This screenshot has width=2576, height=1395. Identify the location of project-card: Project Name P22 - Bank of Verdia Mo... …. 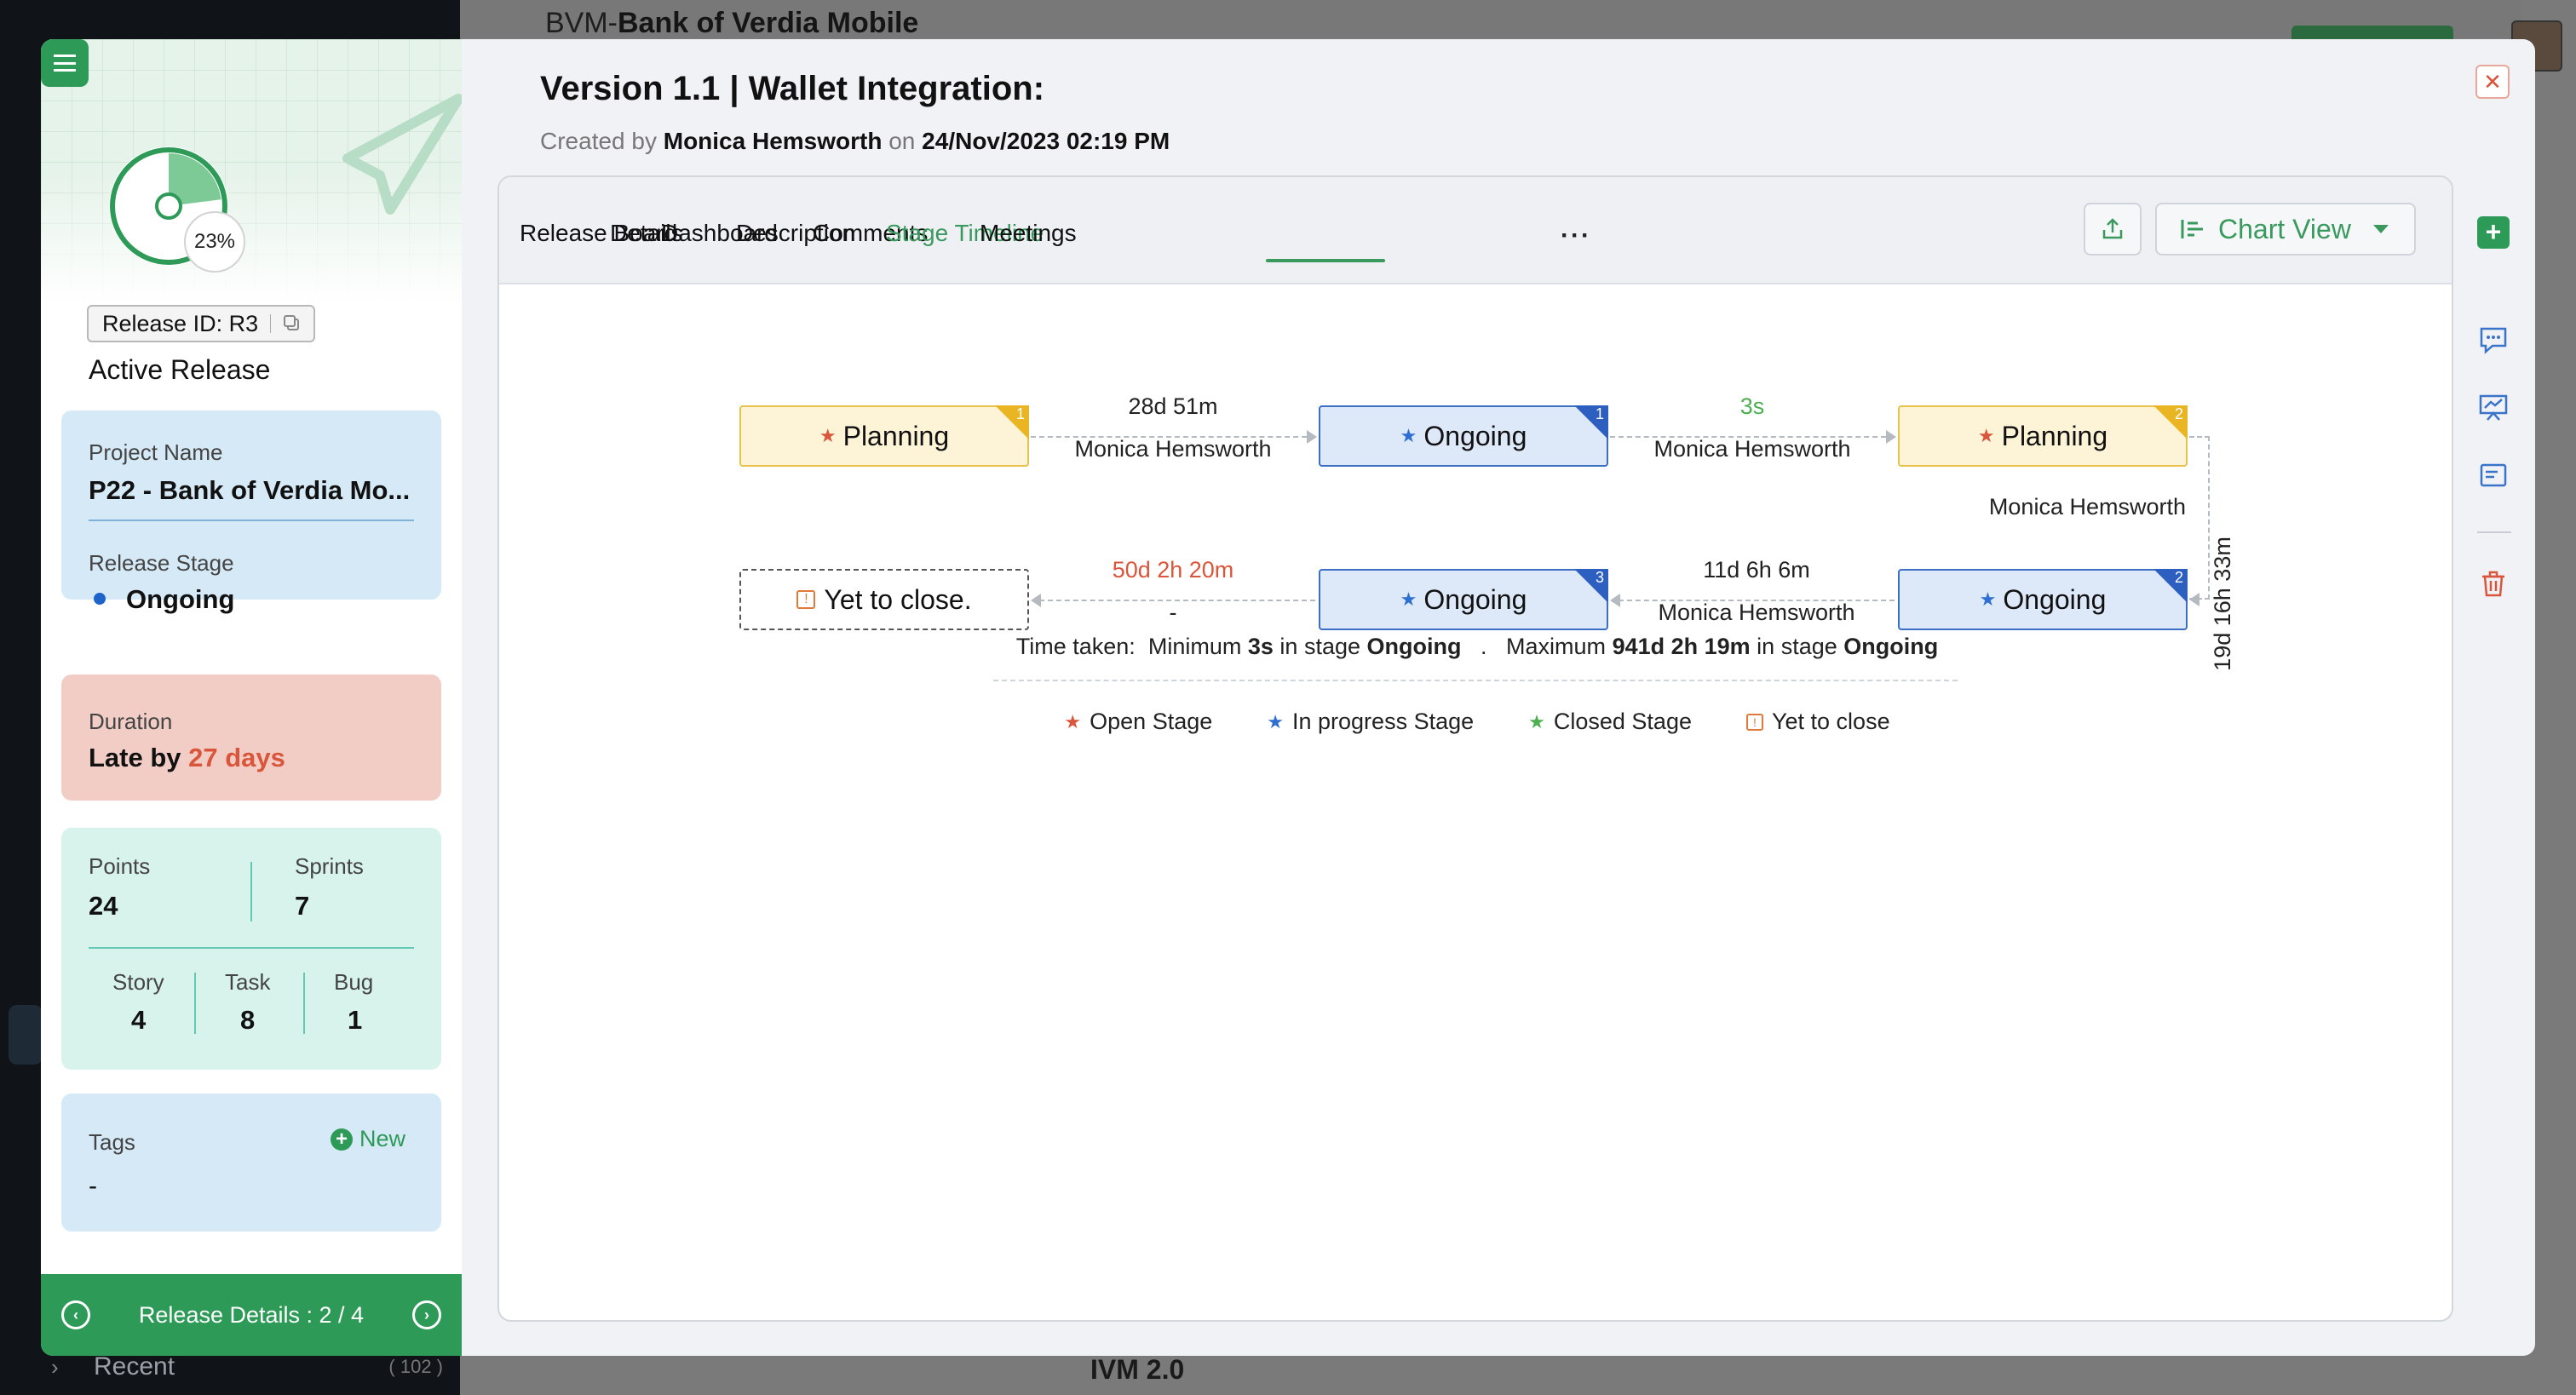
(251, 512).